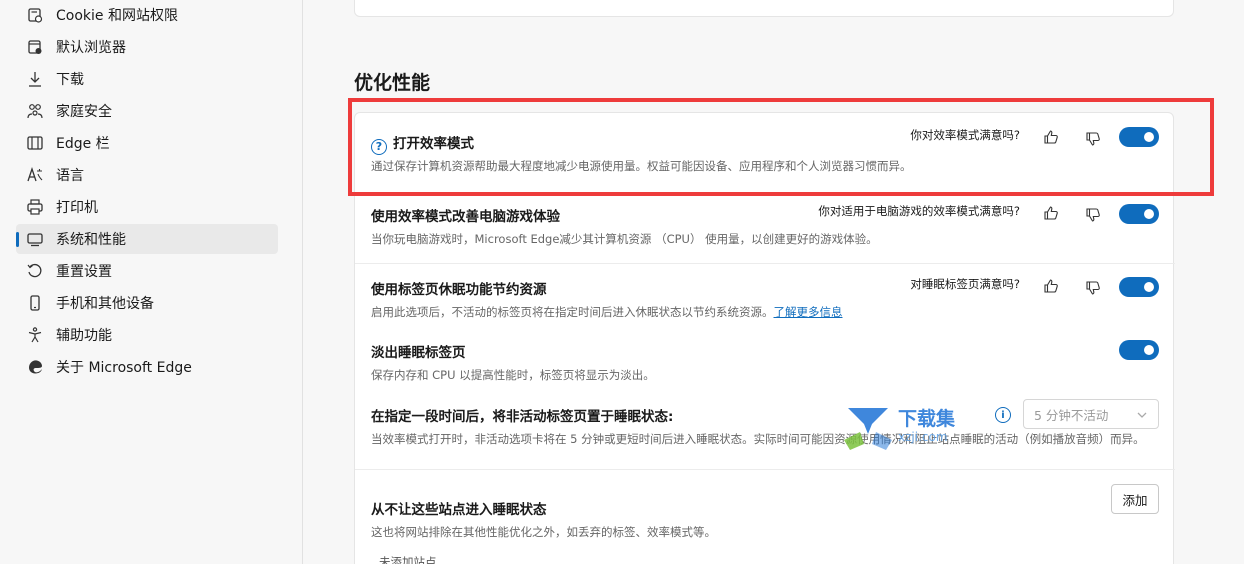 The width and height of the screenshot is (1244, 564). What do you see at coordinates (459, 290) in the screenshot?
I see `sleeping-tabs-title: 使用标签页休眠功能节约资源` at bounding box center [459, 290].